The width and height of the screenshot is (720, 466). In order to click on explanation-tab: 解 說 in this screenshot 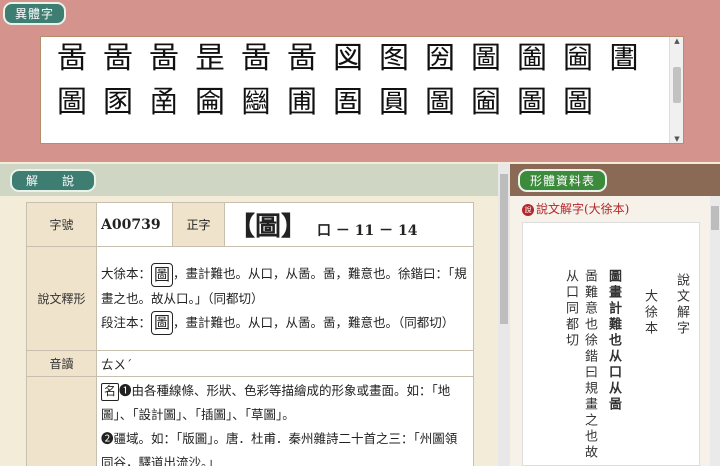, I will do `click(53, 180)`.